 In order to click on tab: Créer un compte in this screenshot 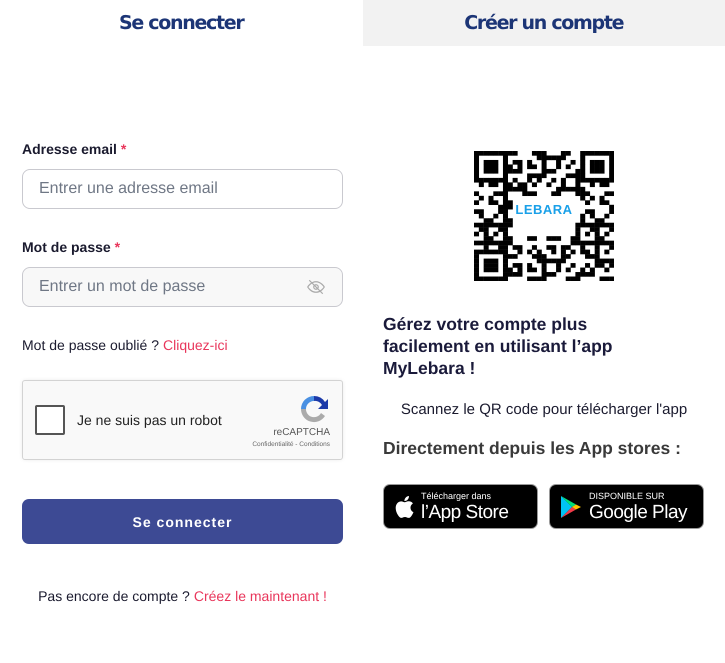, I will do `click(543, 23)`.